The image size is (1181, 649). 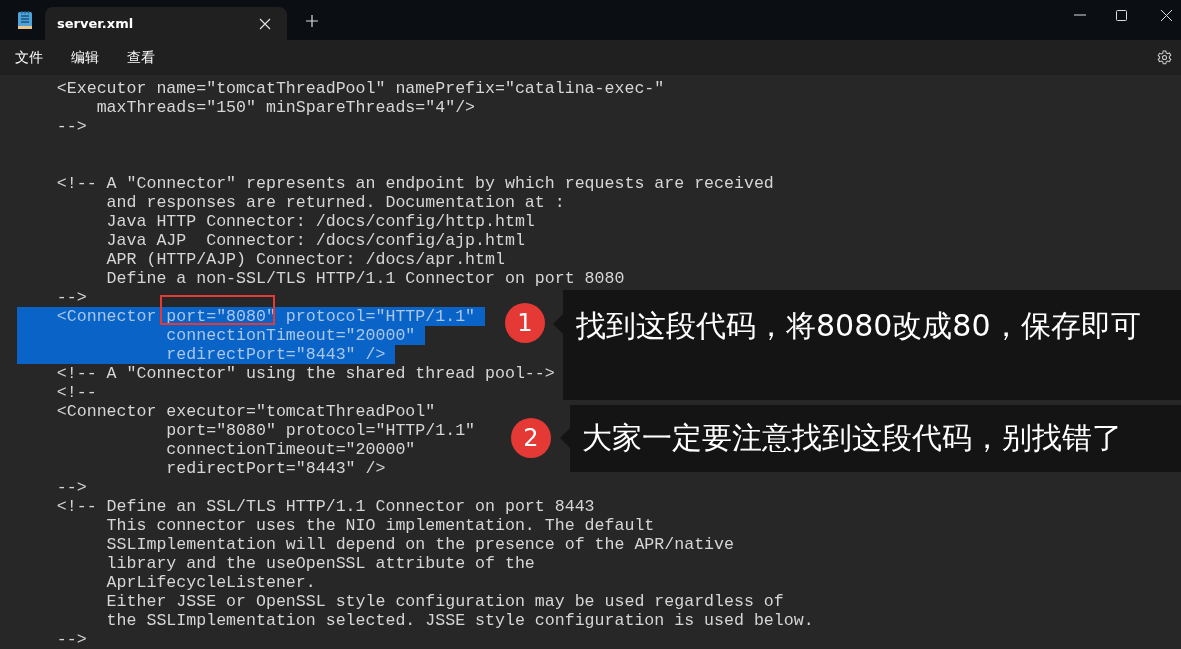 I want to click on code-line: and responses are returned. Documentation at :, so click(x=335, y=202).